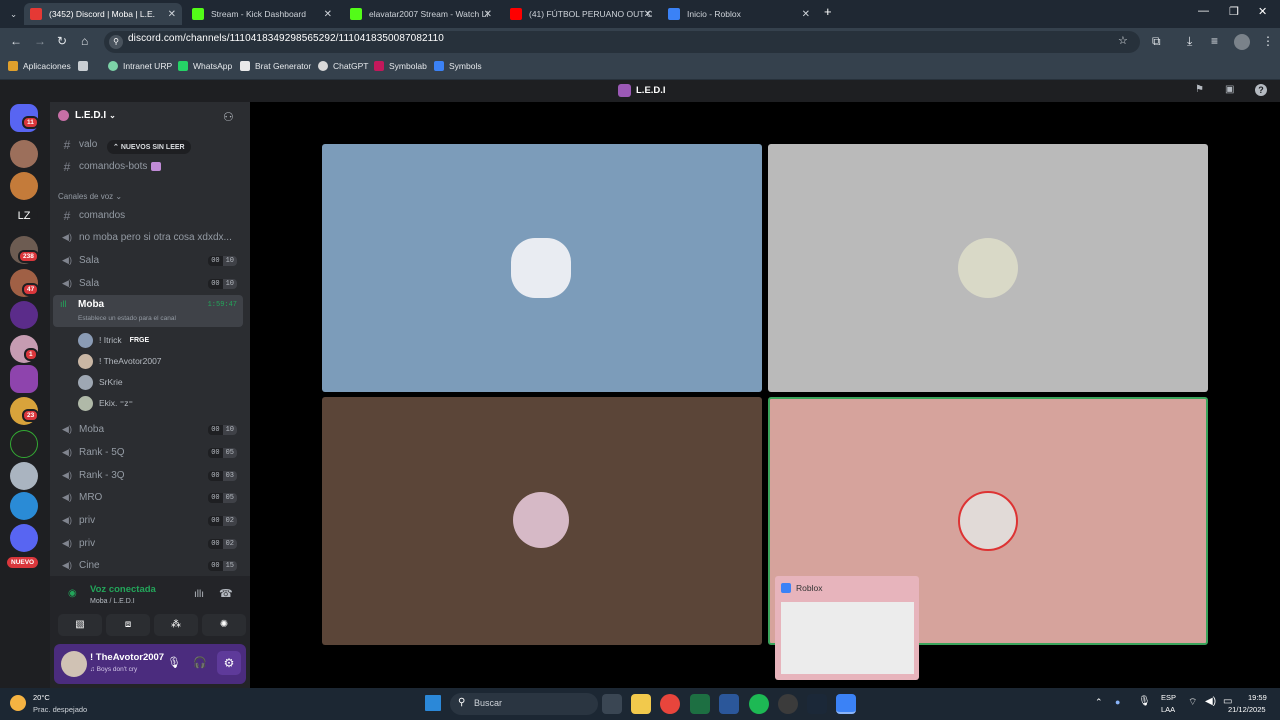 This screenshot has width=1280, height=720. Describe the element at coordinates (62, 41) in the screenshot. I see `reload-icon: ↻` at that location.